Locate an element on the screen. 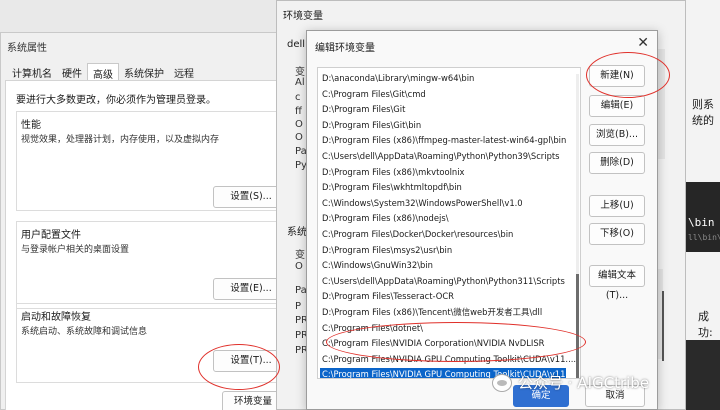 Image resolution: width=720 pixels, height=410 pixels. terminal-line: ll\bin\v is located at coordinates (704, 237).